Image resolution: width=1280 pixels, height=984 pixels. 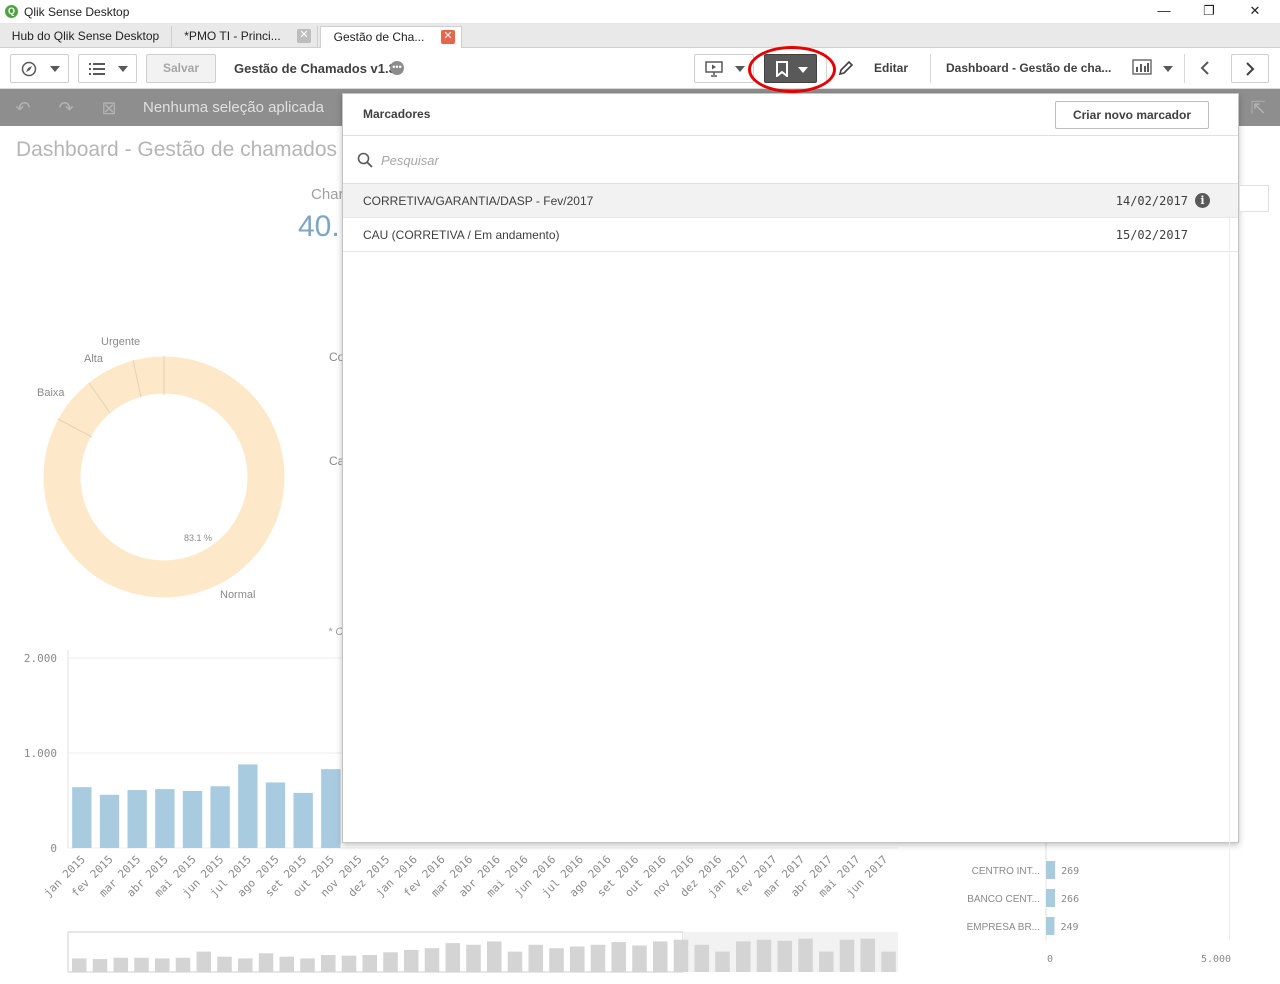 What do you see at coordinates (1164, 11) in the screenshot?
I see `minimize-button: —` at bounding box center [1164, 11].